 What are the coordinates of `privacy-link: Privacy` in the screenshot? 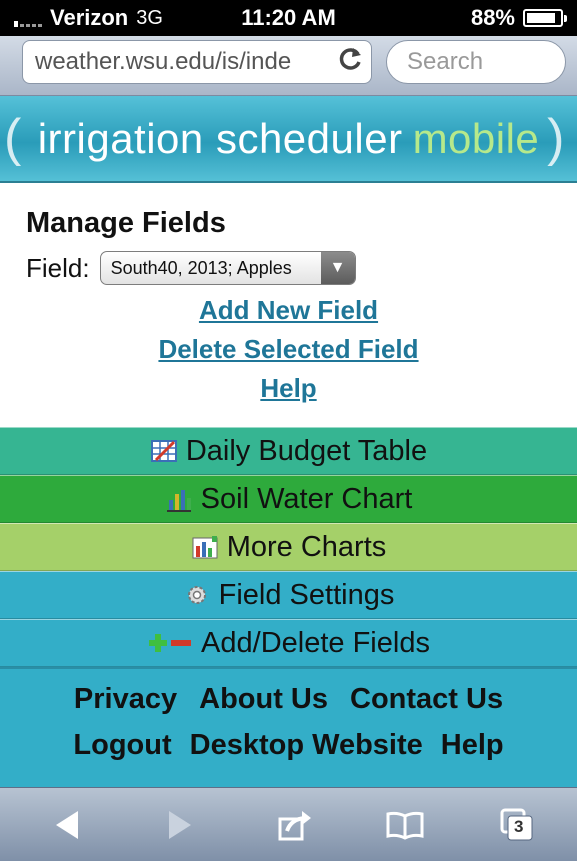 It's located at (125, 699).